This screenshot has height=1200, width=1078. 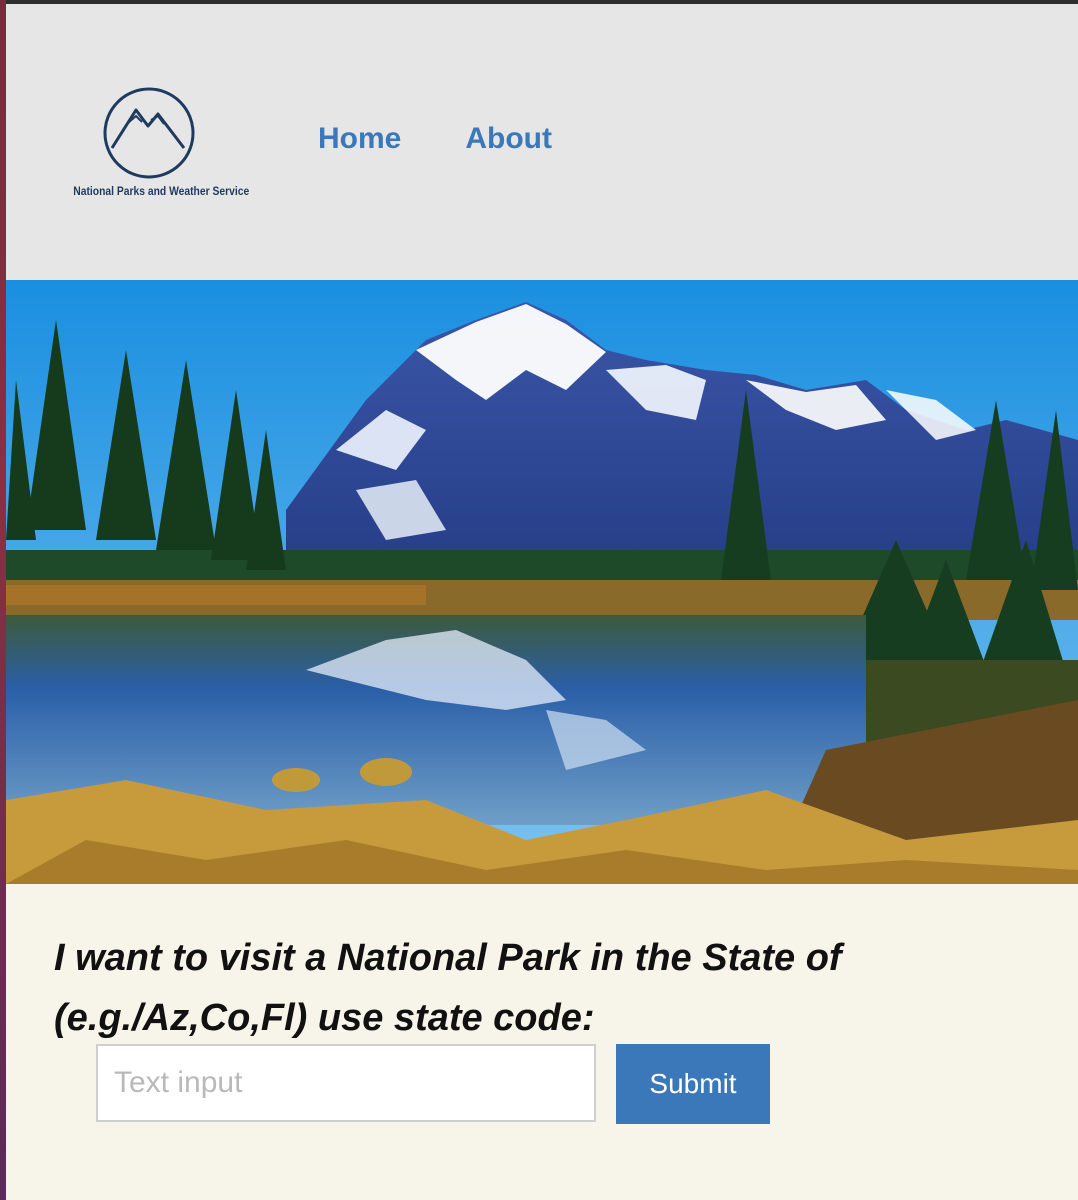 What do you see at coordinates (435, 139) in the screenshot?
I see `main-nav: Home About` at bounding box center [435, 139].